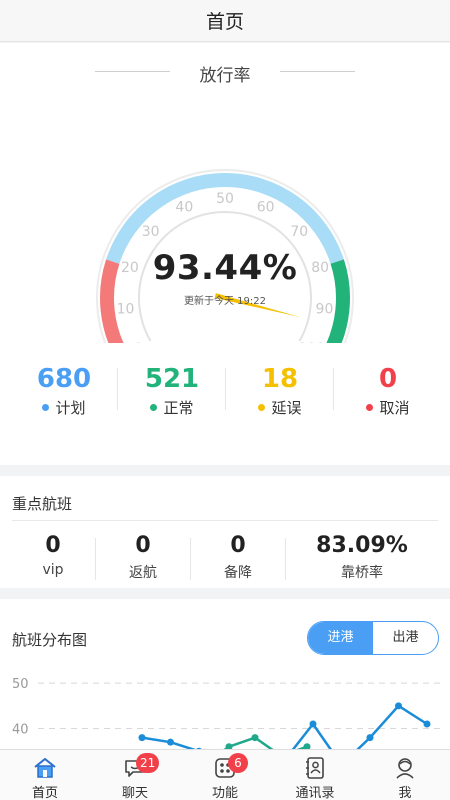 The image size is (450, 800). What do you see at coordinates (286, 408) in the screenshot?
I see `stat-label: 延误` at bounding box center [286, 408].